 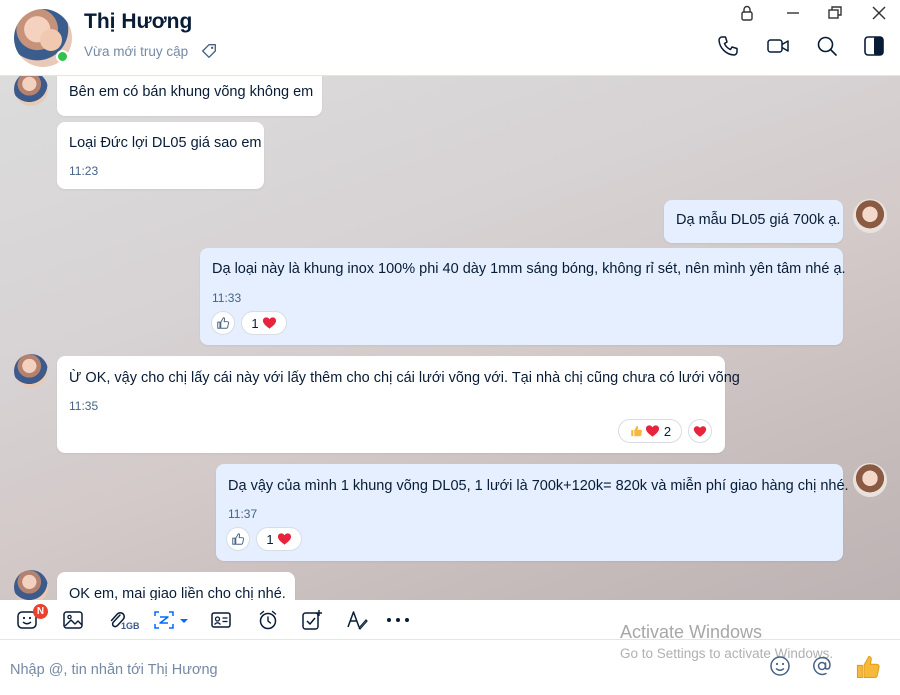 I want to click on message-time: 11:33, so click(x=227, y=298).